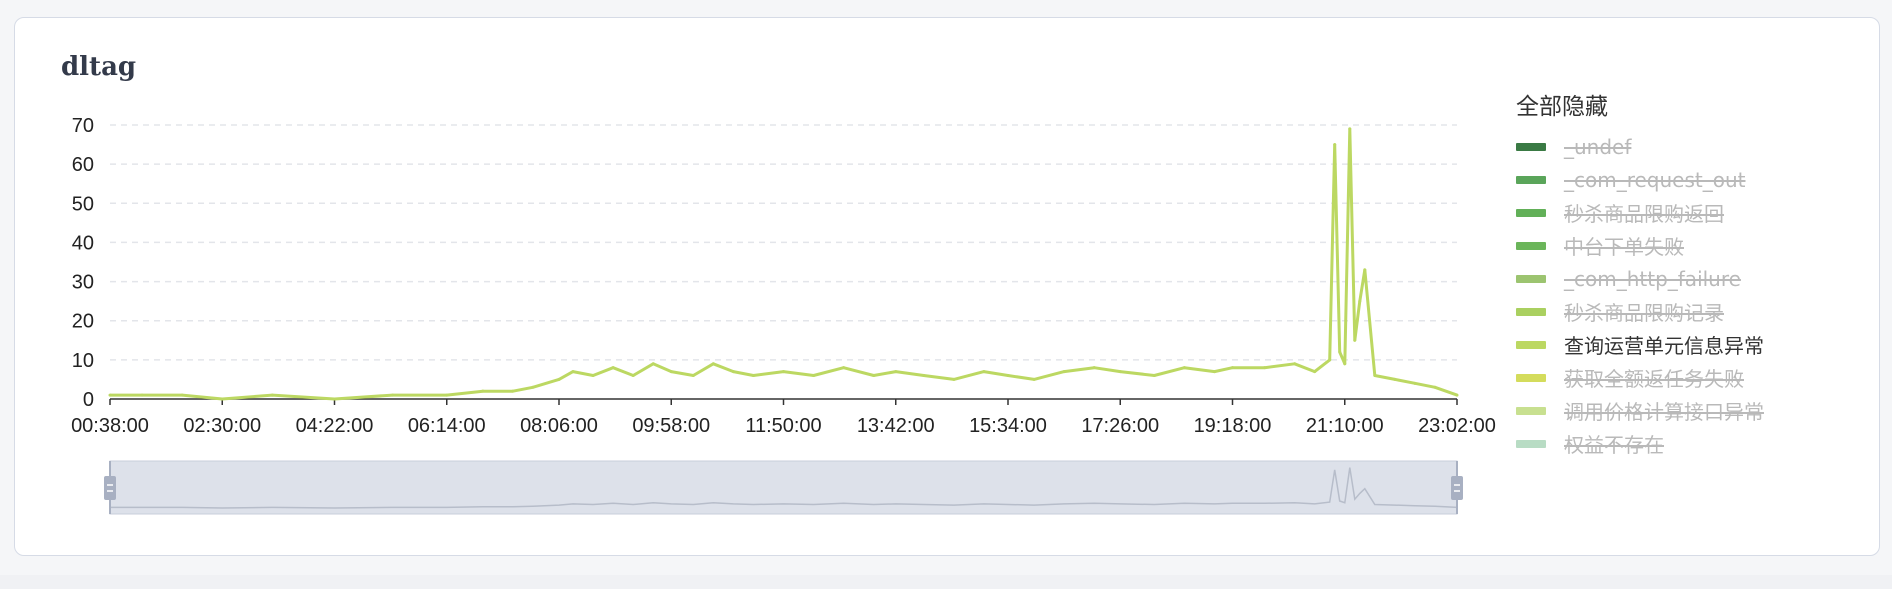 The width and height of the screenshot is (1892, 589). I want to click on x-tick-label: 17:26:00, so click(1120, 426).